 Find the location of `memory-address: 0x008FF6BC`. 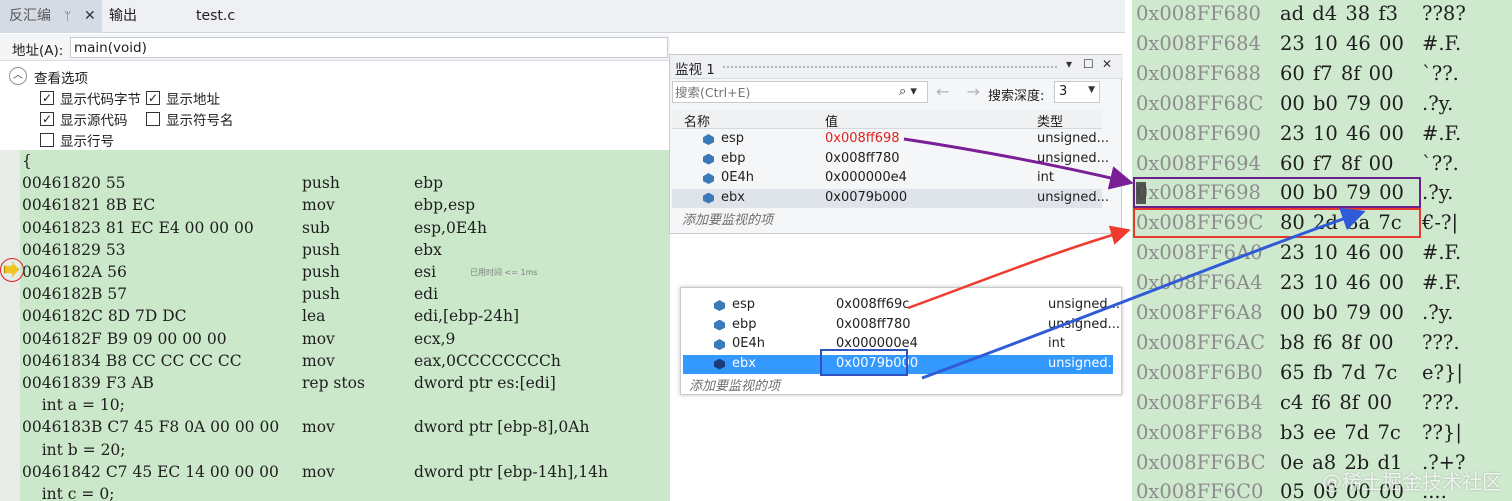

memory-address: 0x008FF6BC is located at coordinates (1201, 462).